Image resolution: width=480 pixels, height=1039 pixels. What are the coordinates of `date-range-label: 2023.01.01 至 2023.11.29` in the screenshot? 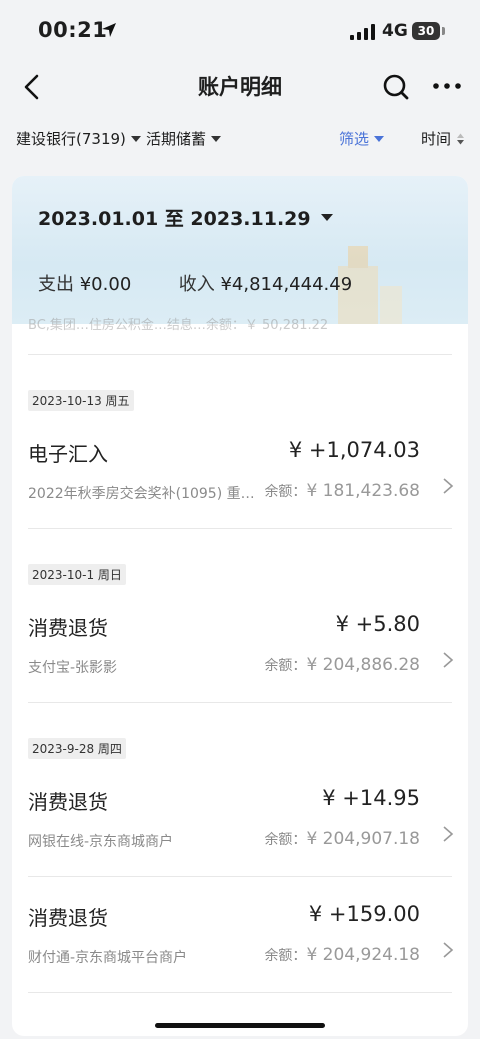 It's located at (174, 219).